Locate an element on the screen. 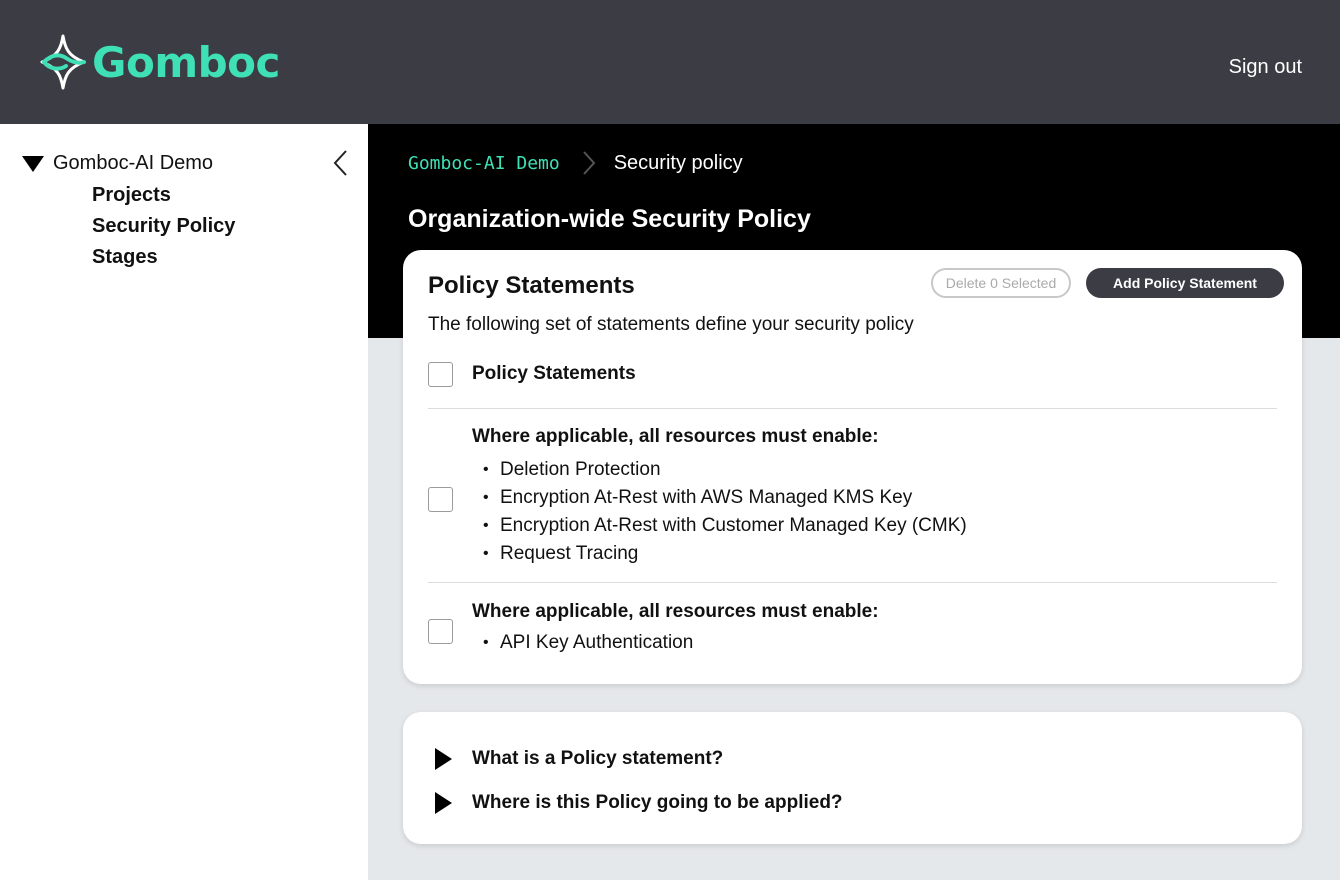 This screenshot has width=1340, height=880. chevron-left-icon is located at coordinates (340, 163).